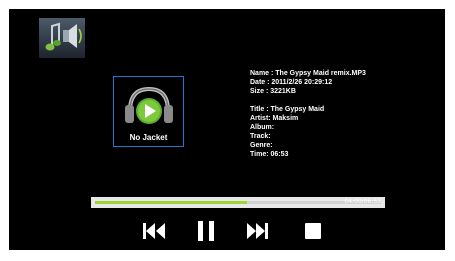 The image size is (455, 261). Describe the element at coordinates (62, 38) in the screenshot. I see `music-note-icon` at that location.